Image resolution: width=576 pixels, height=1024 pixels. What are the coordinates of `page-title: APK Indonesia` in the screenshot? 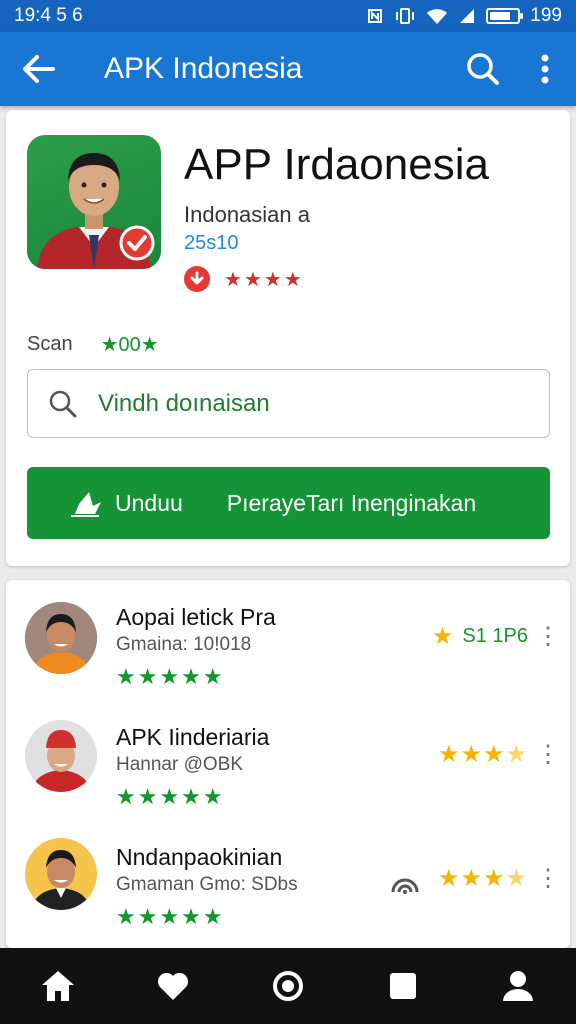 It's located at (203, 68).